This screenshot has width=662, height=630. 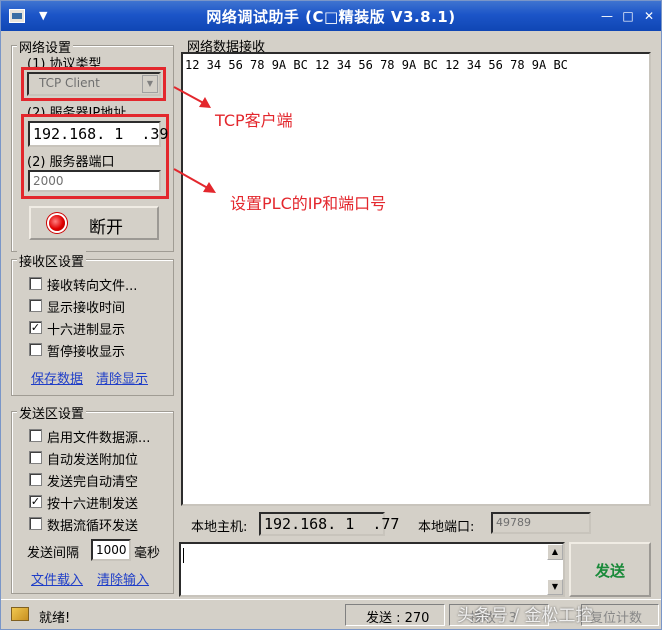 I want to click on scroll-down-icon: ▼, so click(x=555, y=587).